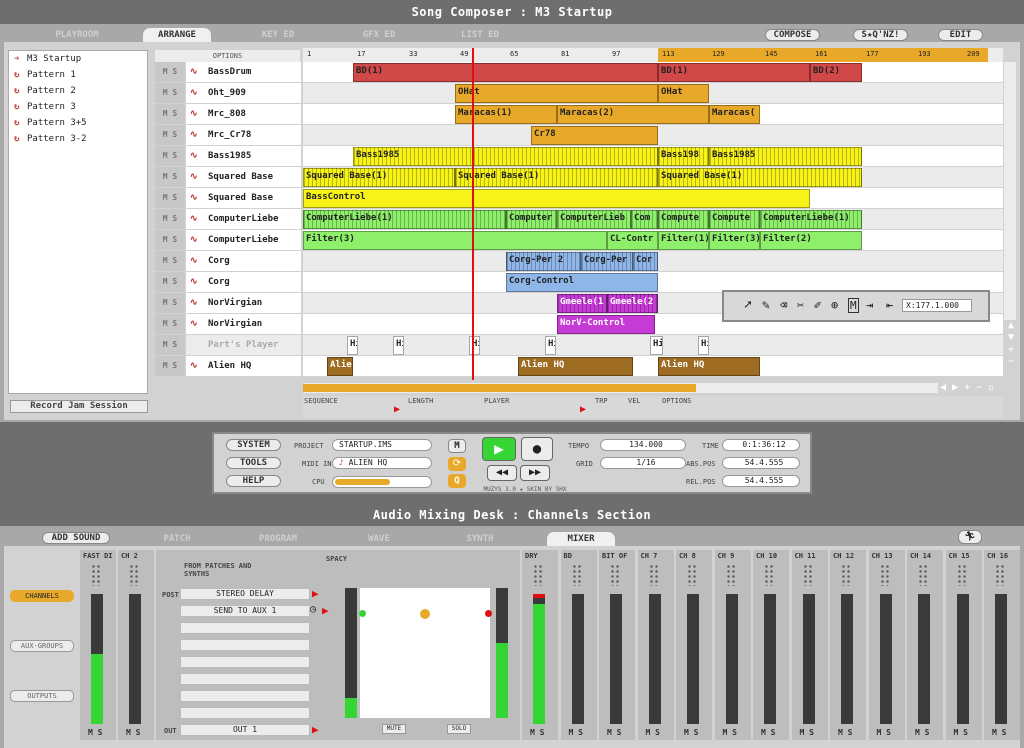  What do you see at coordinates (253, 481) in the screenshot?
I see `help-button: HELP` at bounding box center [253, 481].